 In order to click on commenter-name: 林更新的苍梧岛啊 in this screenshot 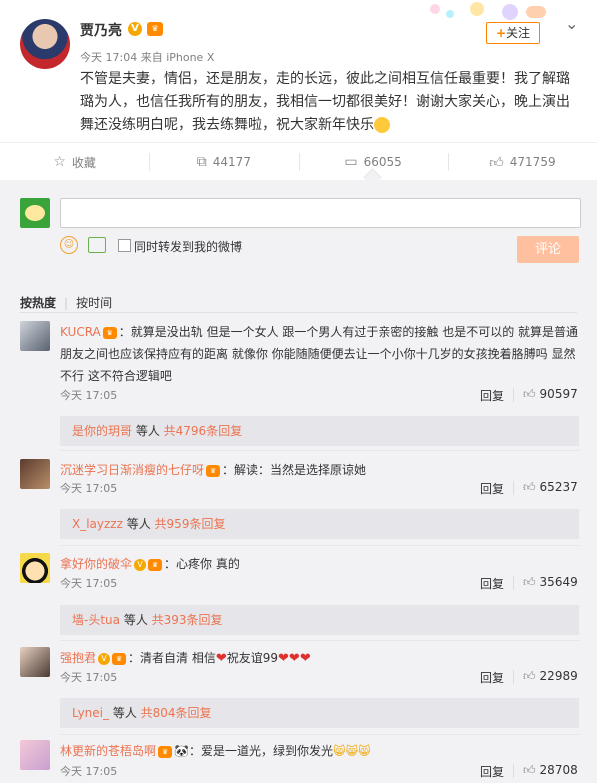, I will do `click(108, 751)`.